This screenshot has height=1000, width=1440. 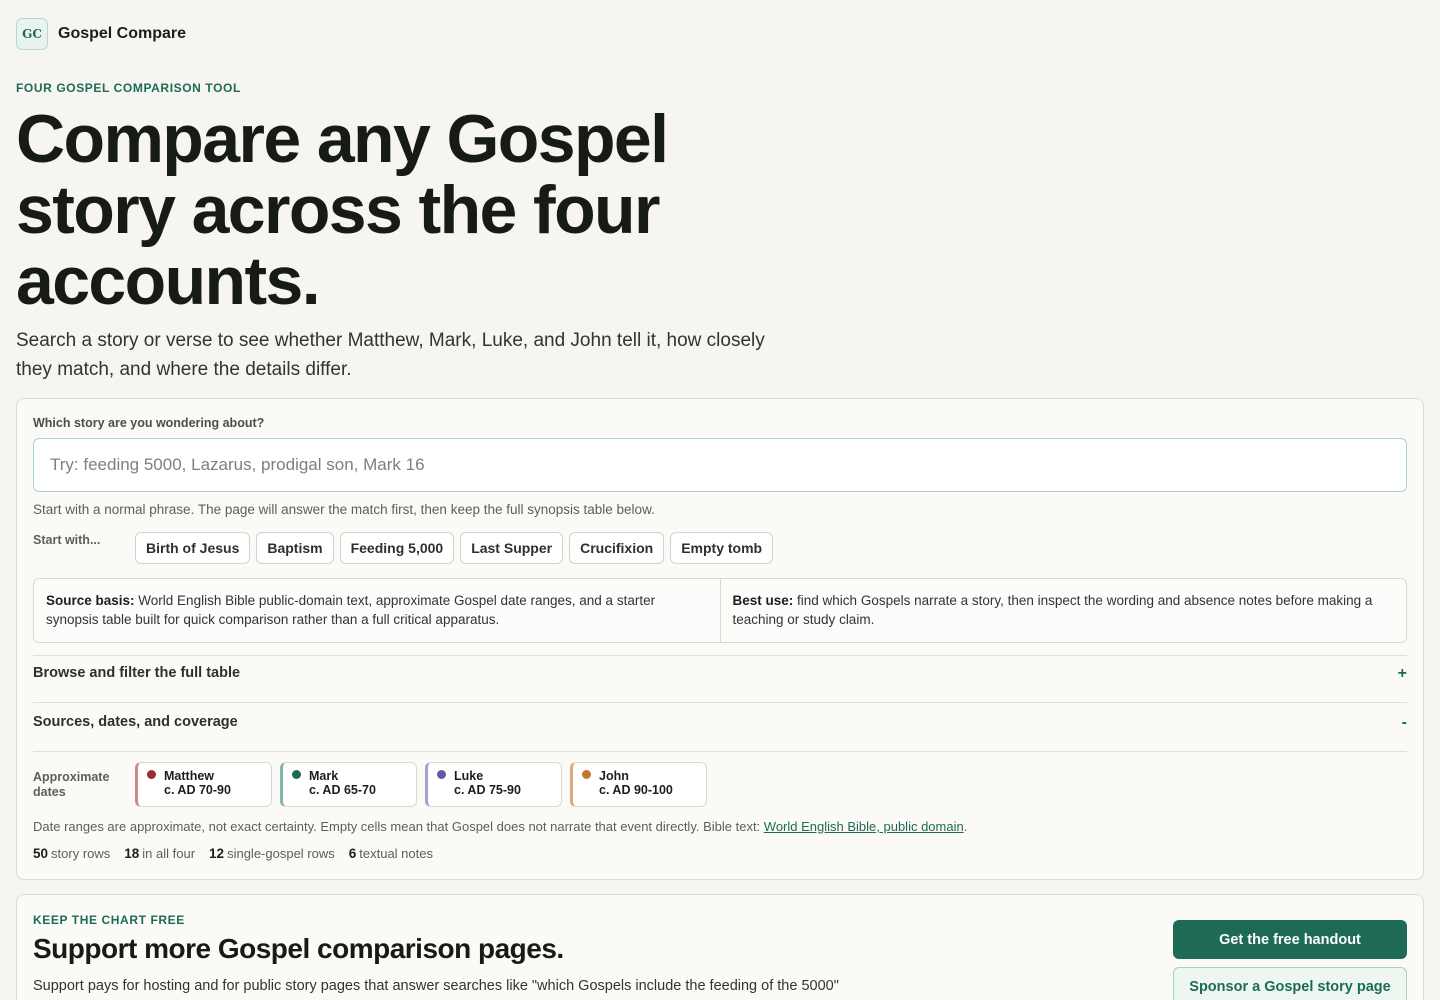 What do you see at coordinates (189, 776) in the screenshot?
I see `gospel-name: Matthew` at bounding box center [189, 776].